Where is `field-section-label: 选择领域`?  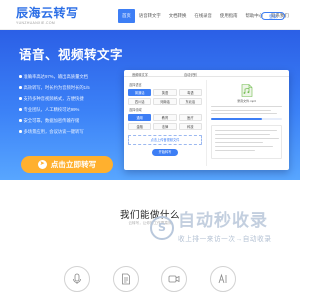 field-section-label: 选择领域 is located at coordinates (135, 110).